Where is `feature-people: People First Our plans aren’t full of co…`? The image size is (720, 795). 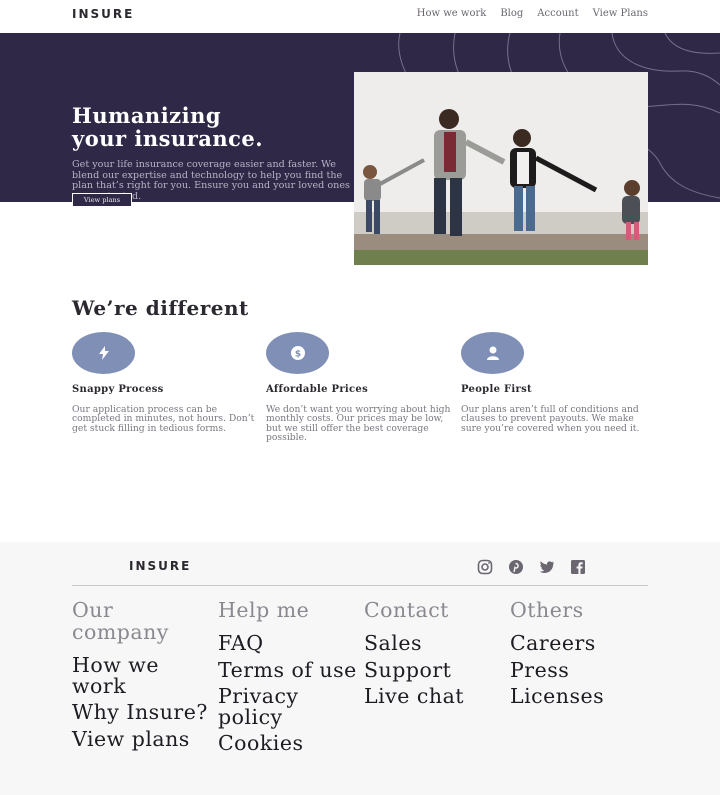
feature-people: People First Our plans aren’t full of co… is located at coordinates (552, 382).